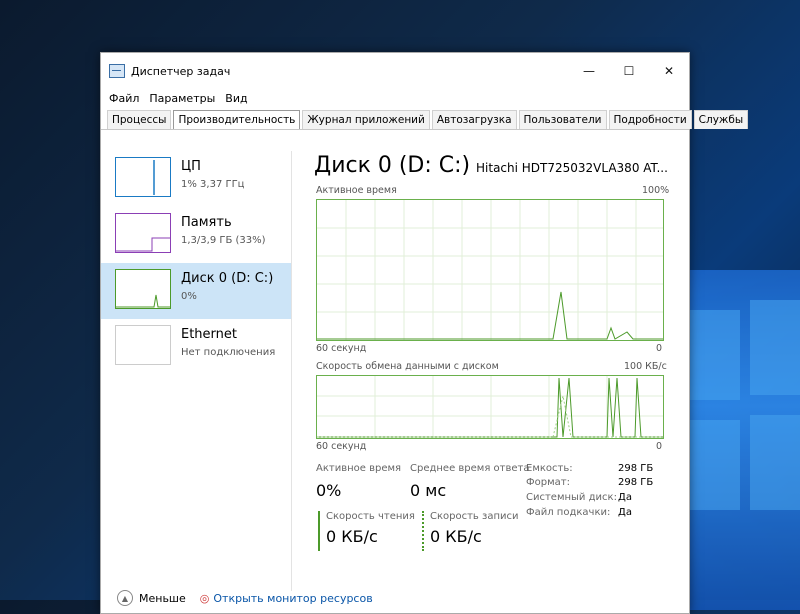 The image size is (800, 614). Describe the element at coordinates (721, 119) in the screenshot. I see `tab-services: Службы` at that location.